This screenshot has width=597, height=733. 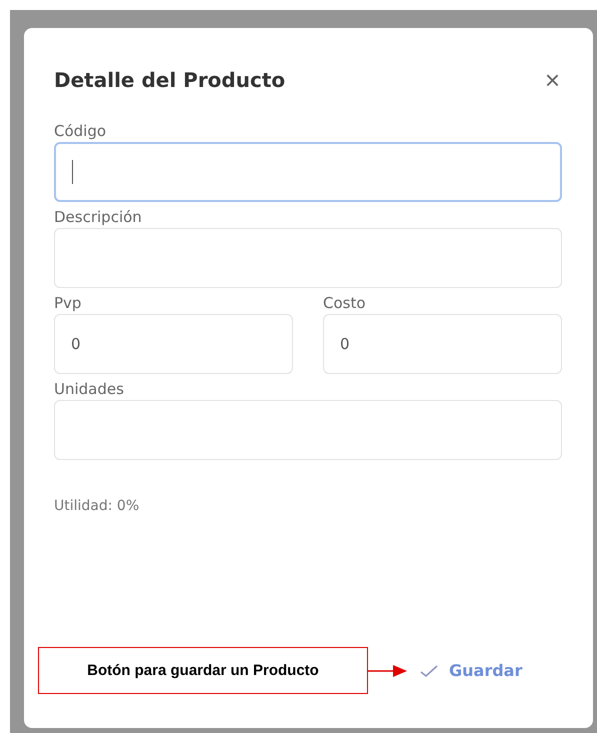 What do you see at coordinates (81, 131) in the screenshot?
I see `field-label: Código` at bounding box center [81, 131].